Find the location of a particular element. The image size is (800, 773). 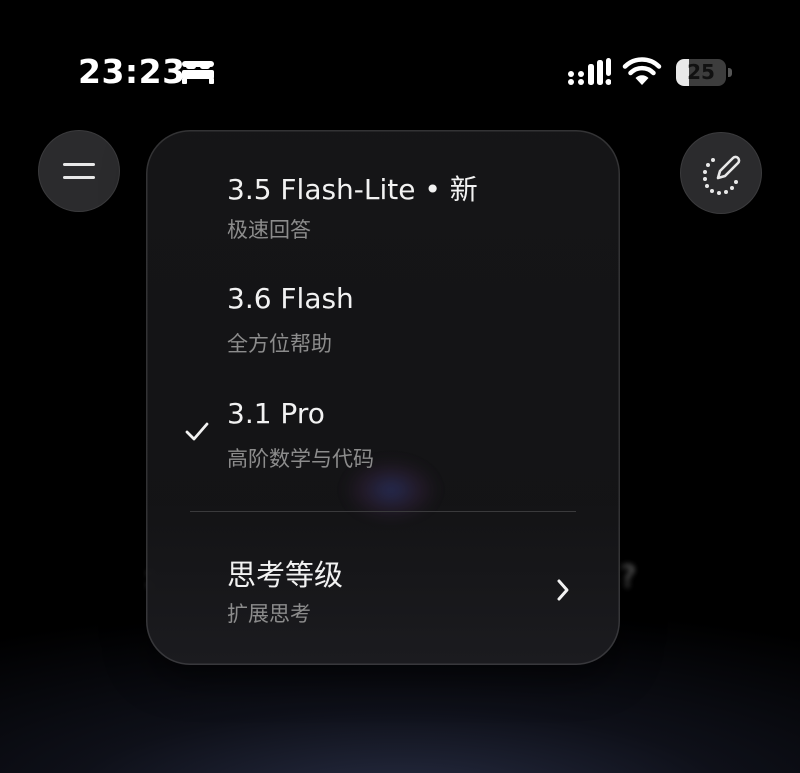

model-option-flash-lite: 3.5 Flash-Lite • 新 极速回答 is located at coordinates (383, 216).